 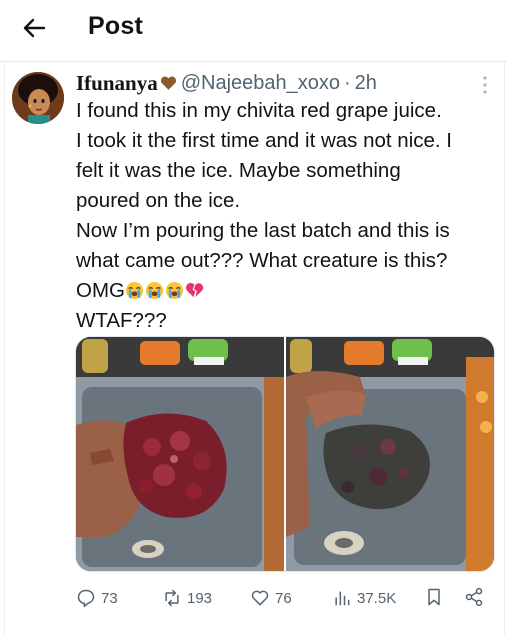 What do you see at coordinates (366, 83) in the screenshot?
I see `post-timestamp: 2h` at bounding box center [366, 83].